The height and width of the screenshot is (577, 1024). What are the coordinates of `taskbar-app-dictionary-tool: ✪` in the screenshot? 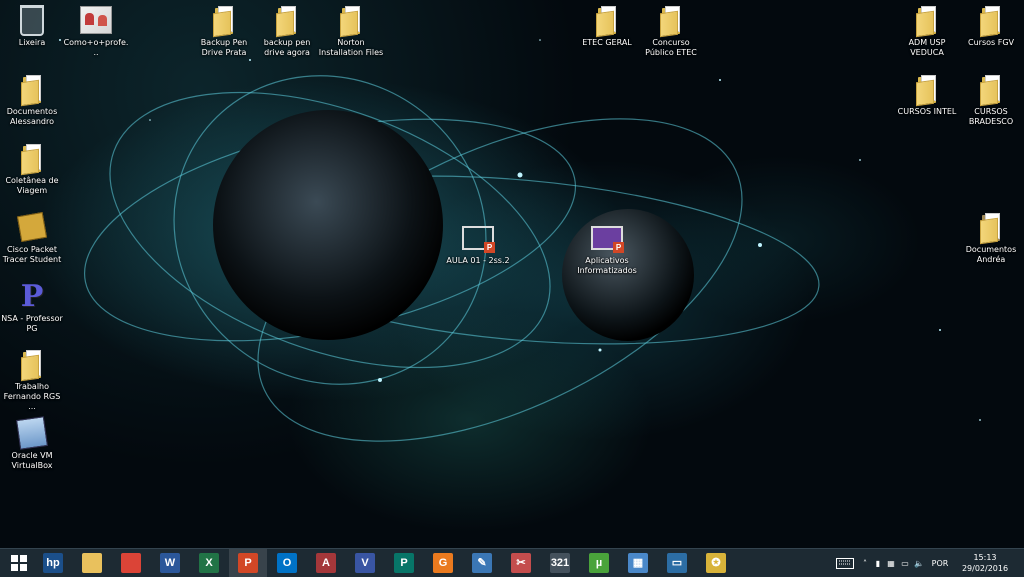 It's located at (716, 563).